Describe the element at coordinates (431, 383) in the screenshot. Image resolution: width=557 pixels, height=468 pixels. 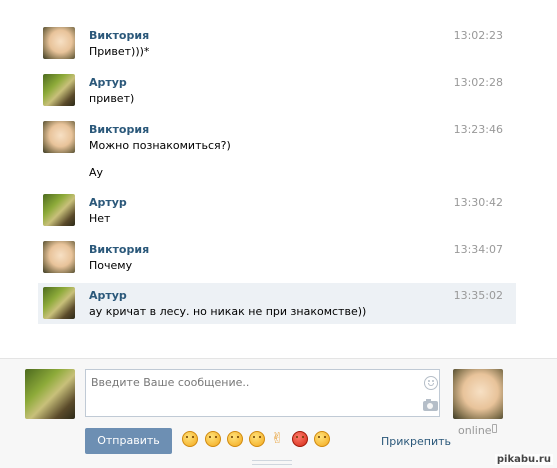
I see `emoji-picker-icon` at that location.